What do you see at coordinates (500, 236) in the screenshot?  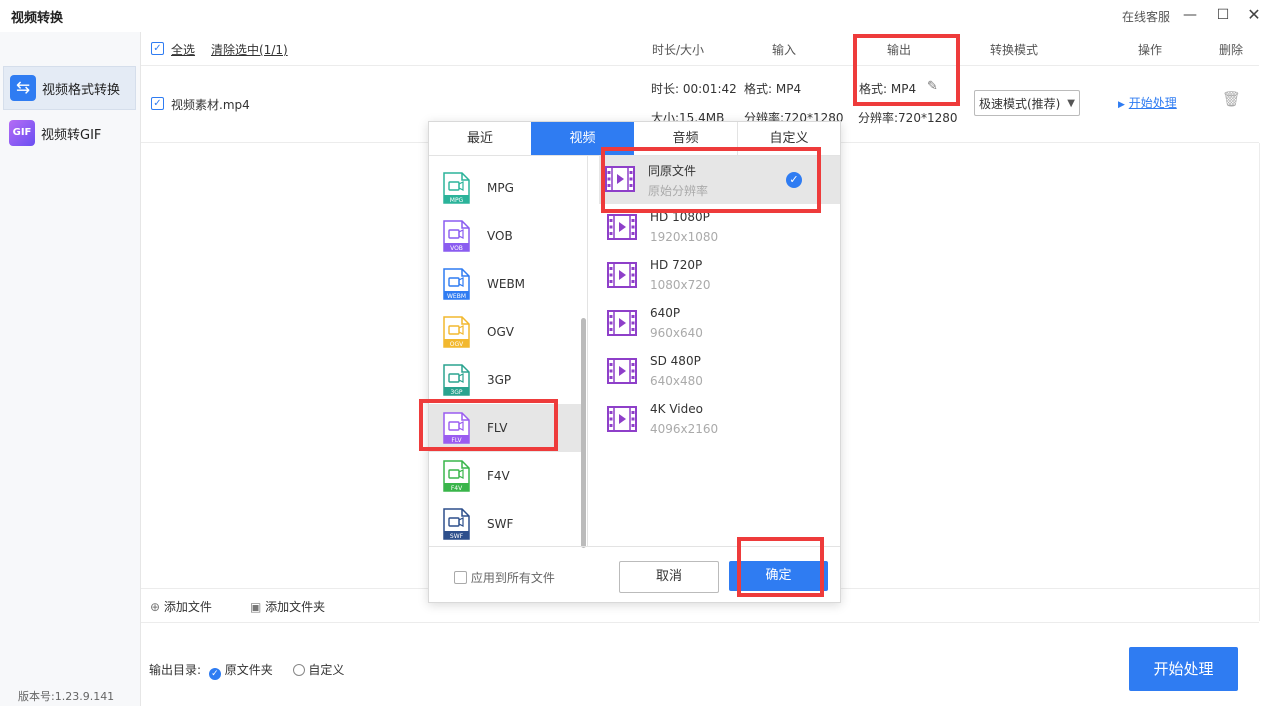 I see `format-label: VOB` at bounding box center [500, 236].